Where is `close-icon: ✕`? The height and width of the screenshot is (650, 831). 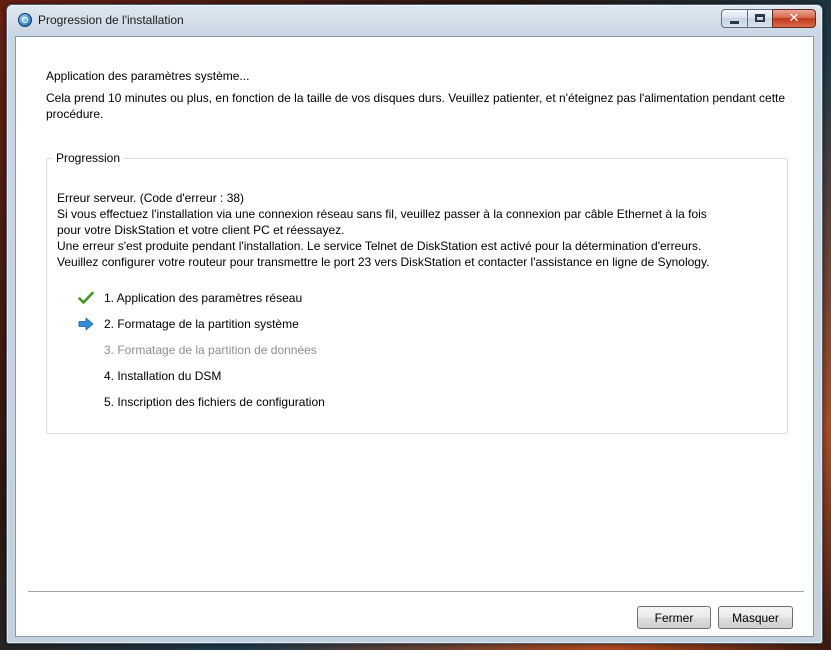 close-icon: ✕ is located at coordinates (794, 18).